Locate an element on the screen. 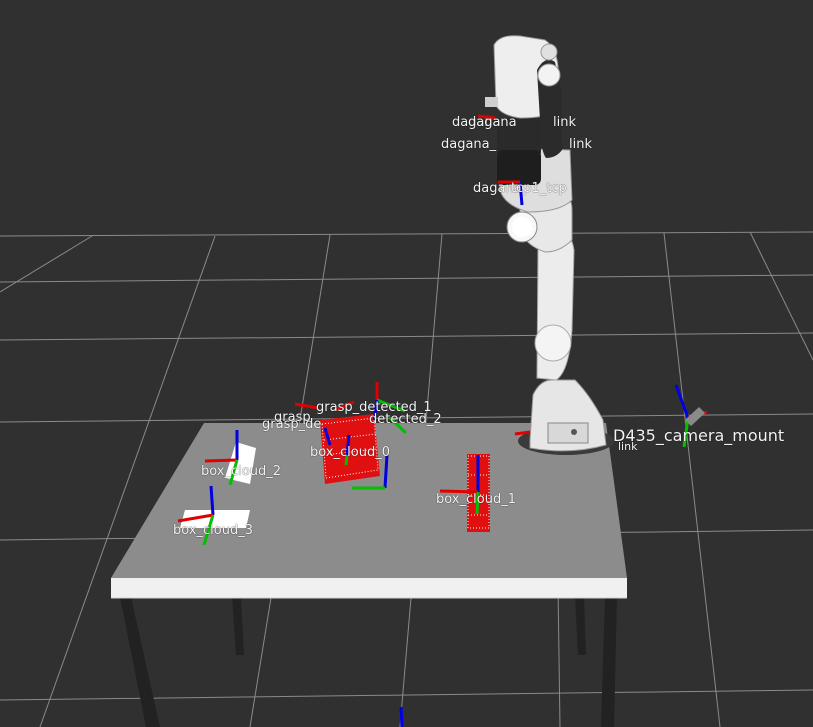 The image size is (813, 727). robot-arm is located at coordinates (549, 245).